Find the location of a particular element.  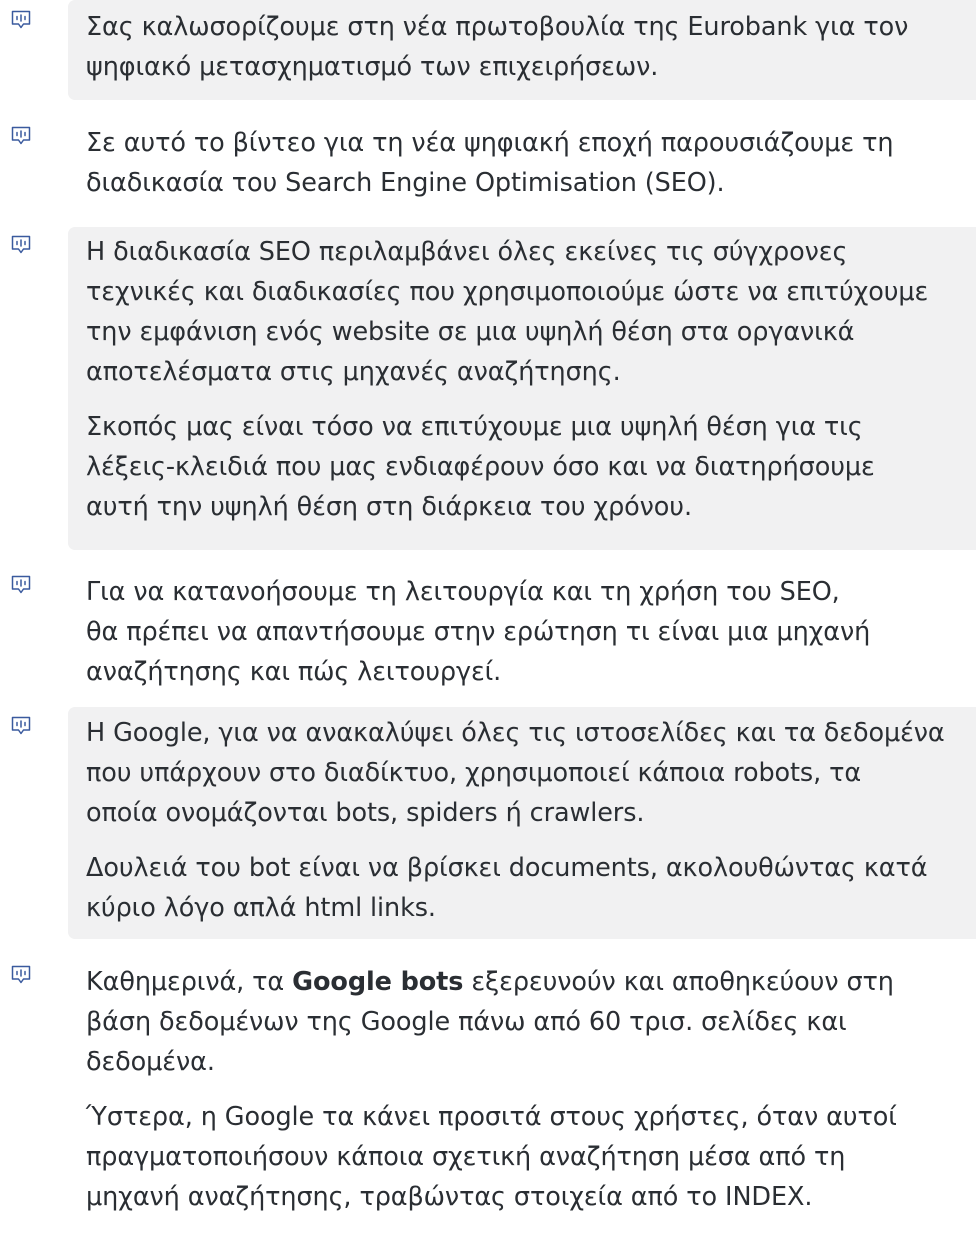

text-run: Καθημερινά, τα is located at coordinates (189, 982).